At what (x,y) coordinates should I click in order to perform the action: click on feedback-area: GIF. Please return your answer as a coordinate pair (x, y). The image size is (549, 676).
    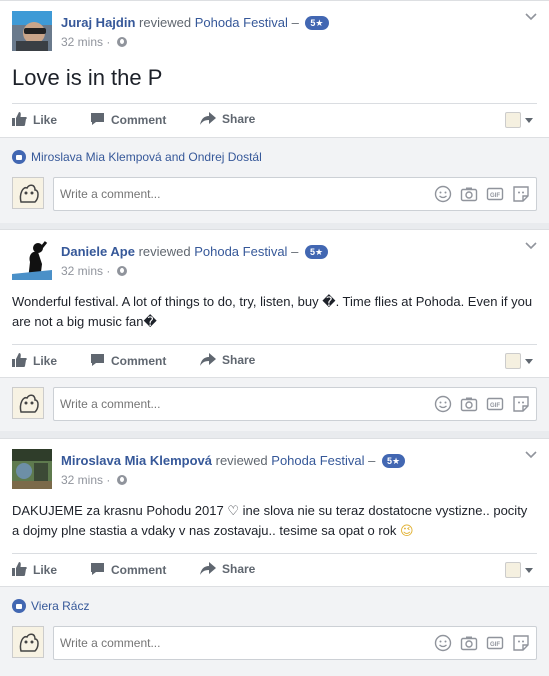
    Looking at the image, I should click on (274, 404).